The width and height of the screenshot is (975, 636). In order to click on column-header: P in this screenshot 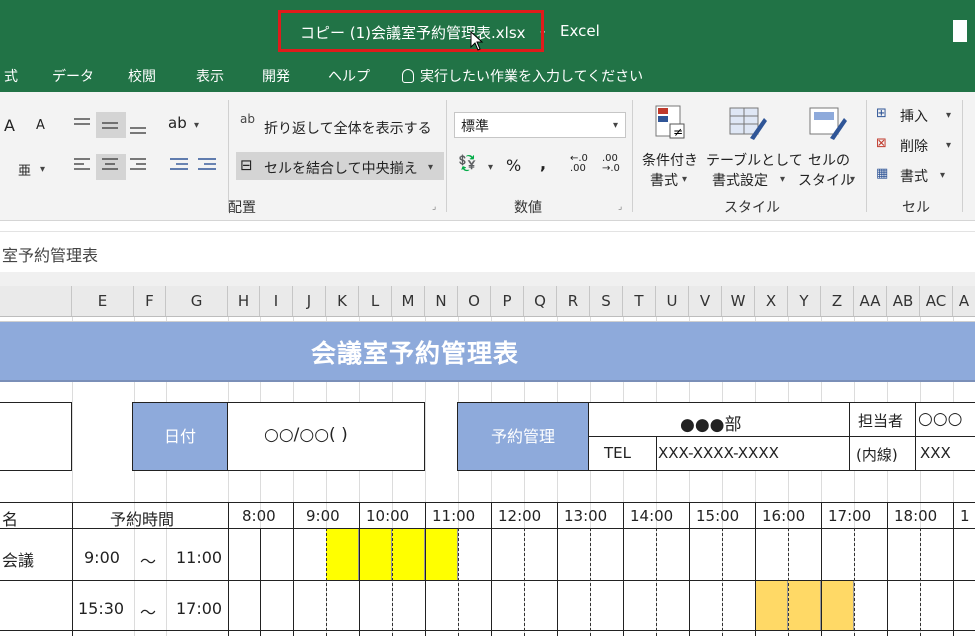, I will do `click(507, 301)`.